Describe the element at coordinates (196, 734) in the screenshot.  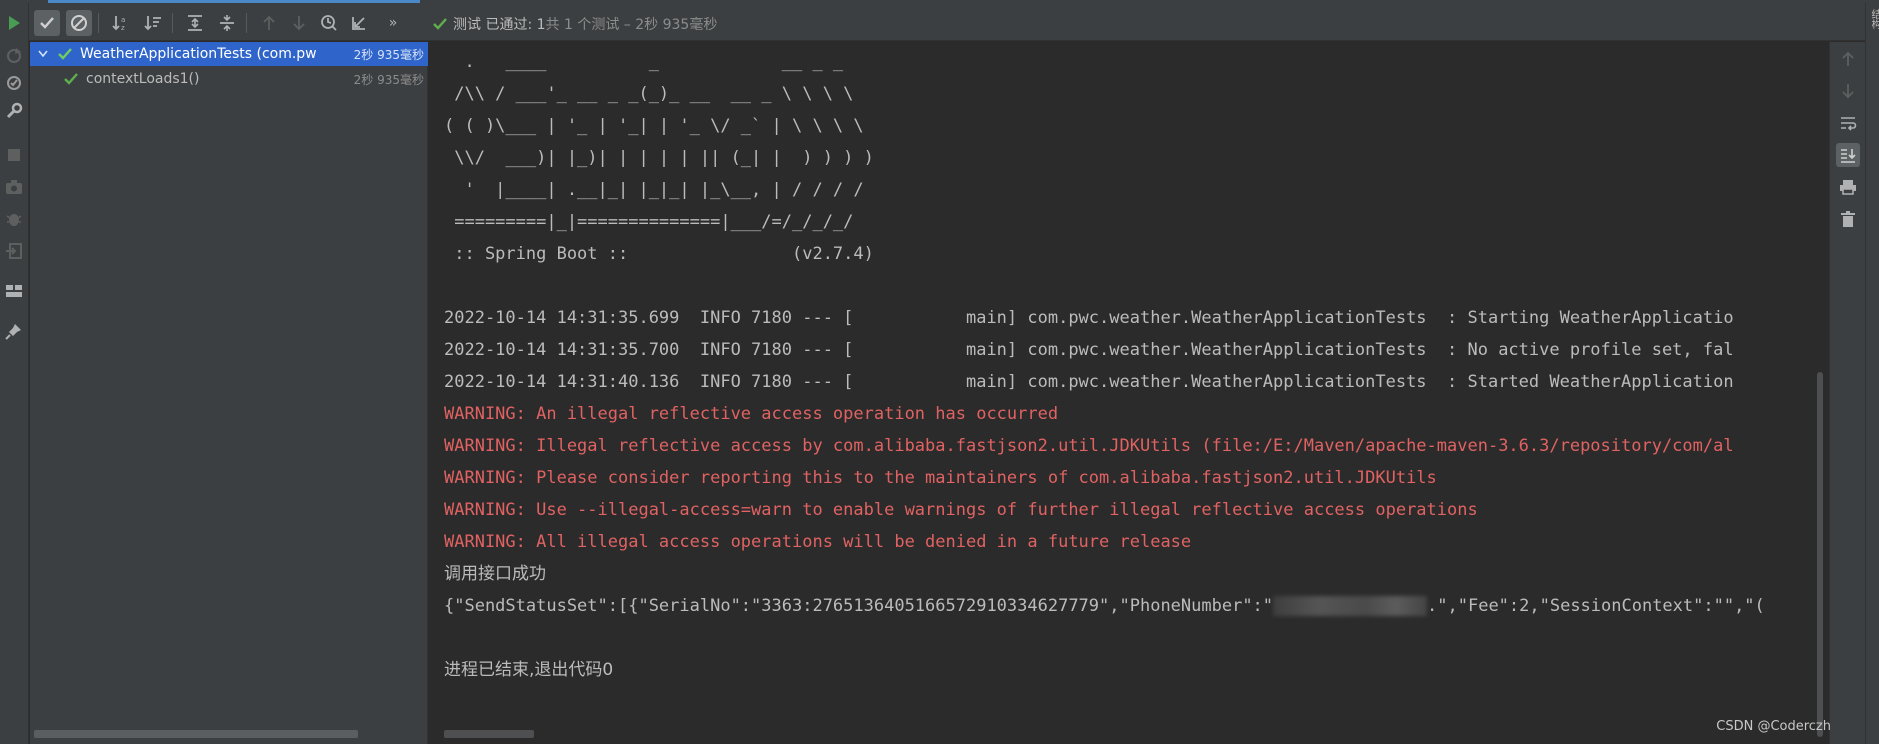
I see `tree-horizontal-scrollbar` at that location.